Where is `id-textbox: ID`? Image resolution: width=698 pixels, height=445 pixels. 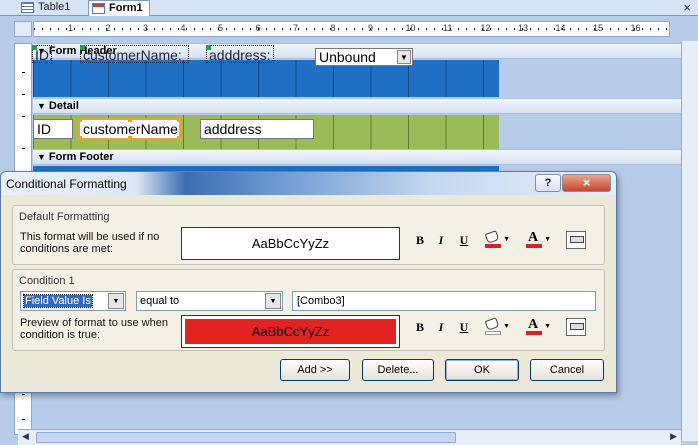
id-textbox: ID is located at coordinates (53, 129).